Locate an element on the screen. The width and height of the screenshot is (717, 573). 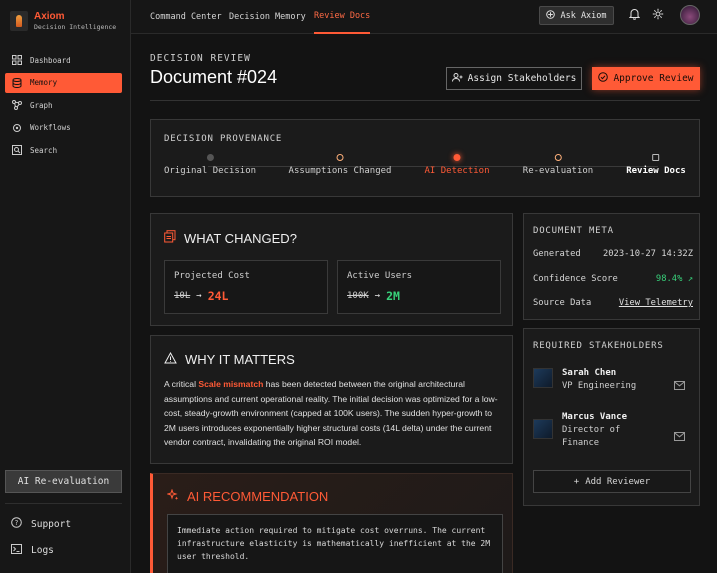
ai-recommendation-title: AI RECOMMENDATION is located at coordinates (258, 496).